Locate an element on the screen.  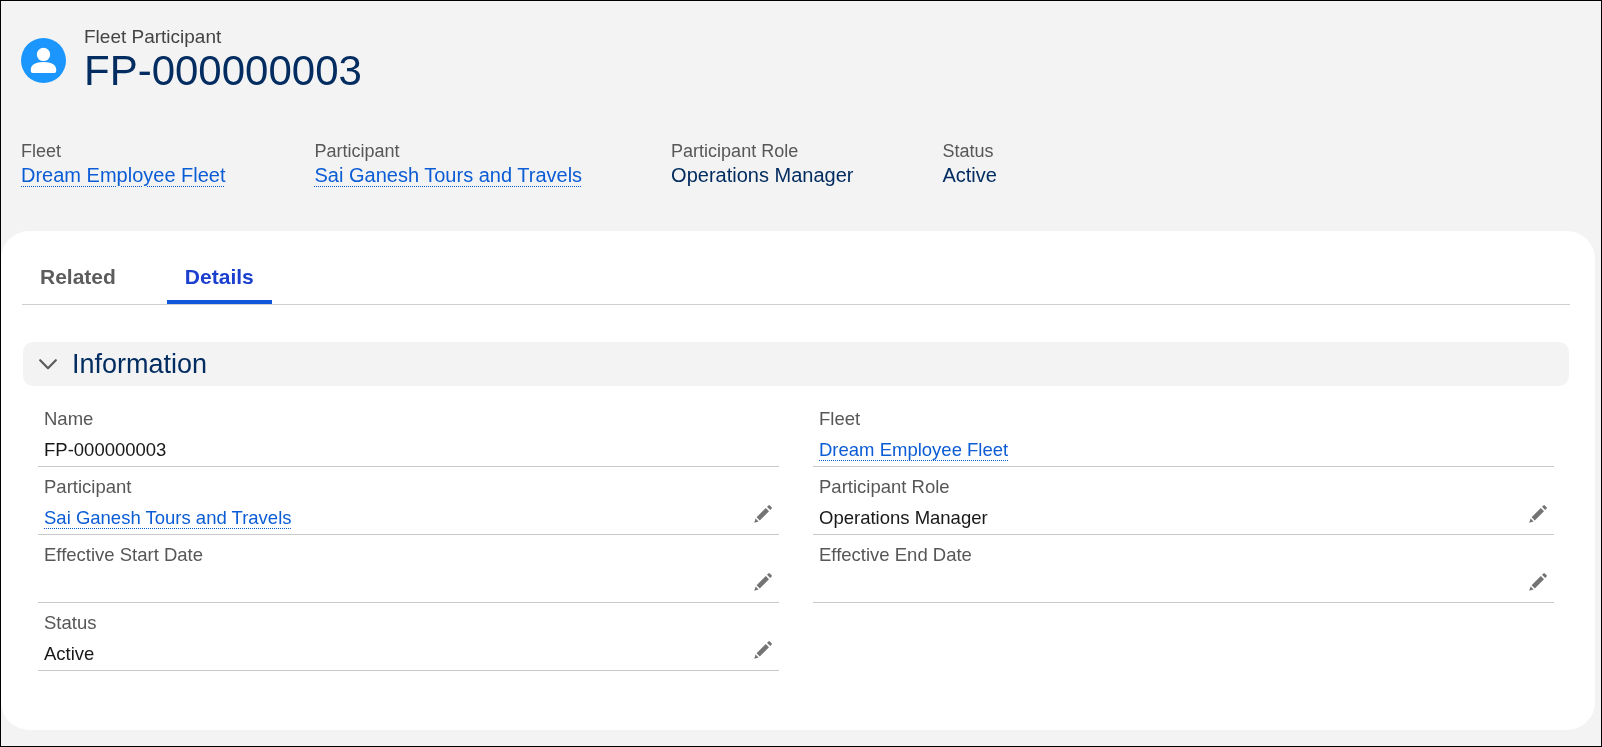
tab: Details is located at coordinates (219, 278).